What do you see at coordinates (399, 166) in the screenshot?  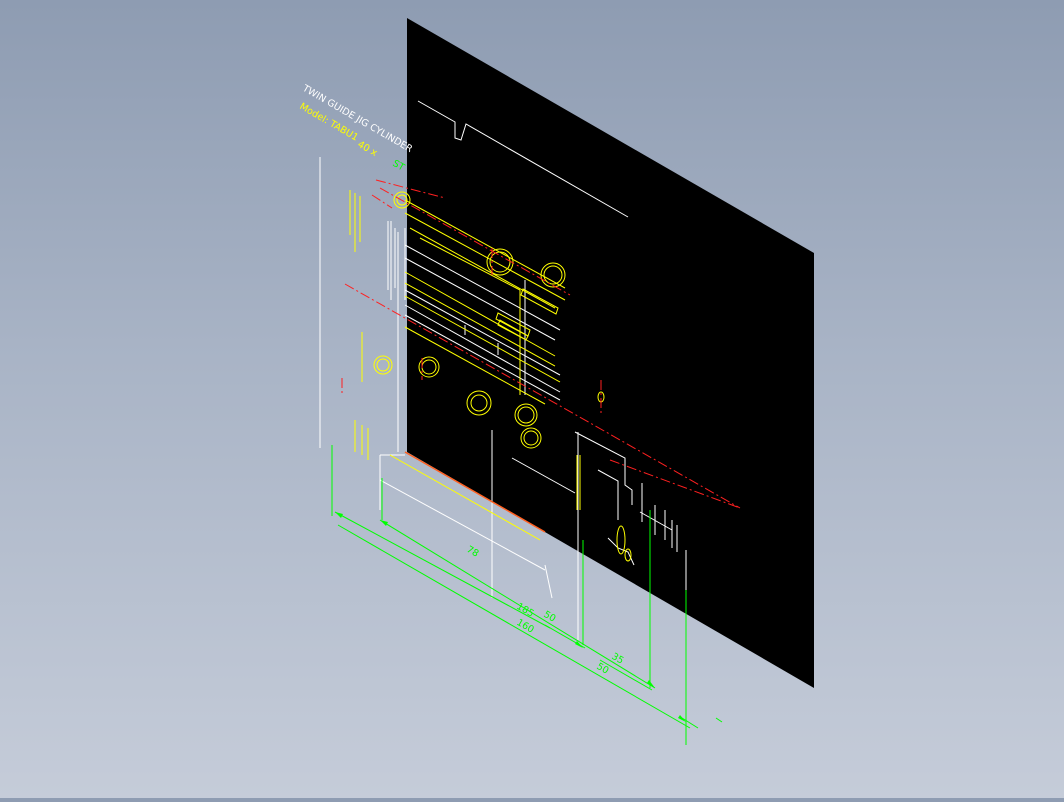 I see `model-stroke: ST` at bounding box center [399, 166].